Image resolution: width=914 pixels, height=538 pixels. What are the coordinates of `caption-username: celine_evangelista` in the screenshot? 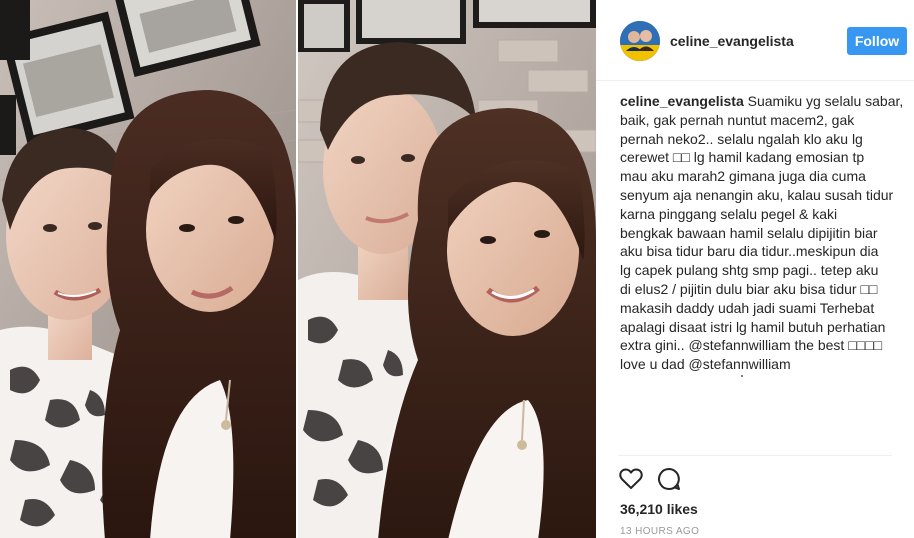 It's located at (682, 101).